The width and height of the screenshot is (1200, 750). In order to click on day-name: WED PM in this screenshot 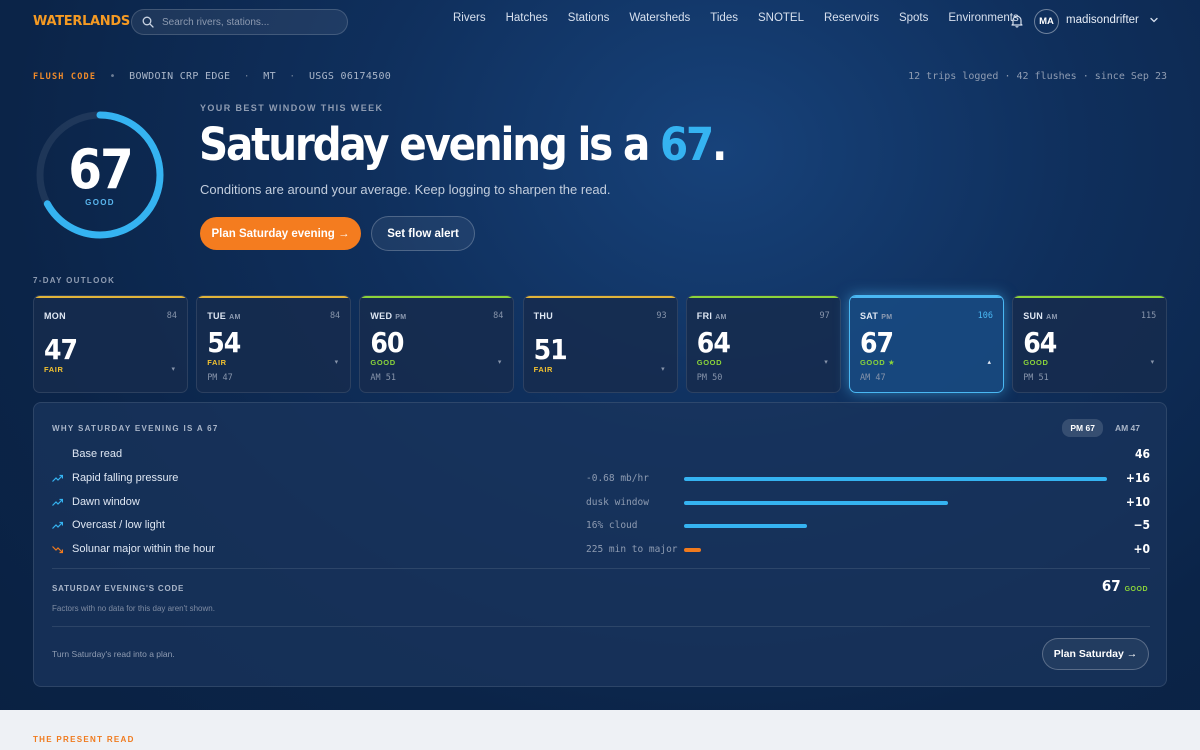, I will do `click(388, 316)`.